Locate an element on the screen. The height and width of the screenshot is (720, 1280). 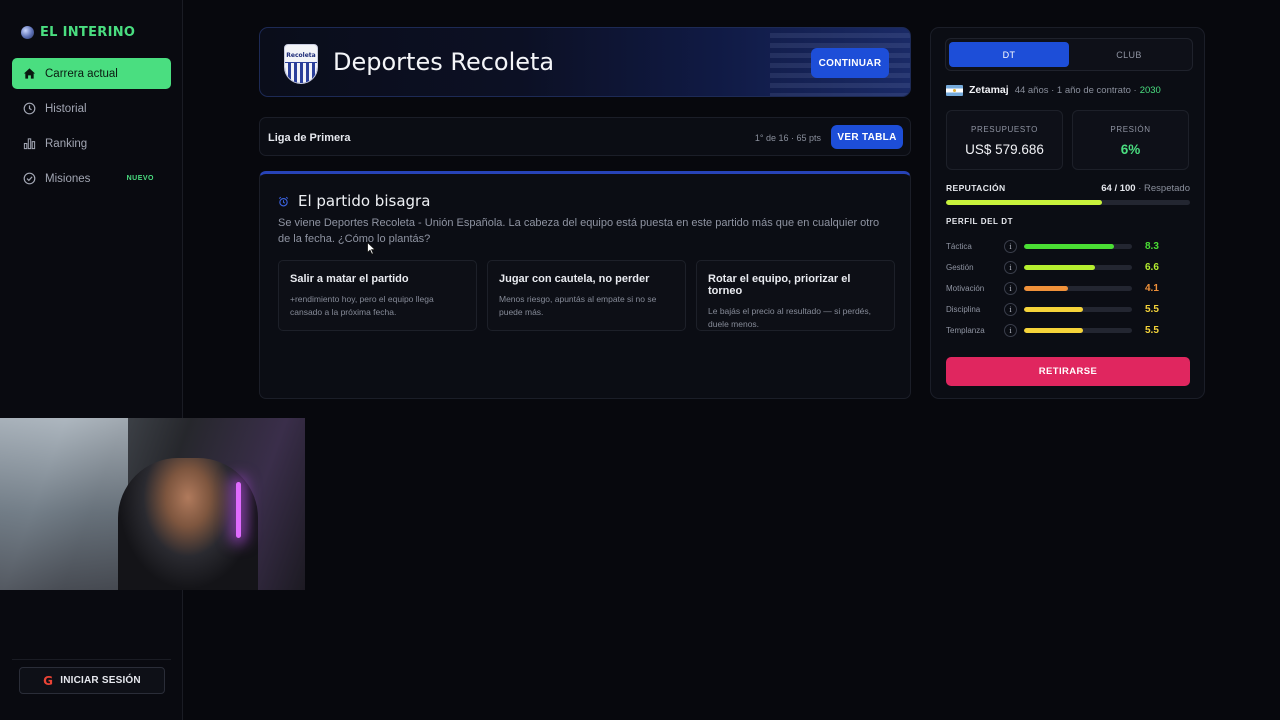
attribute-name: Templanza is located at coordinates (965, 330).